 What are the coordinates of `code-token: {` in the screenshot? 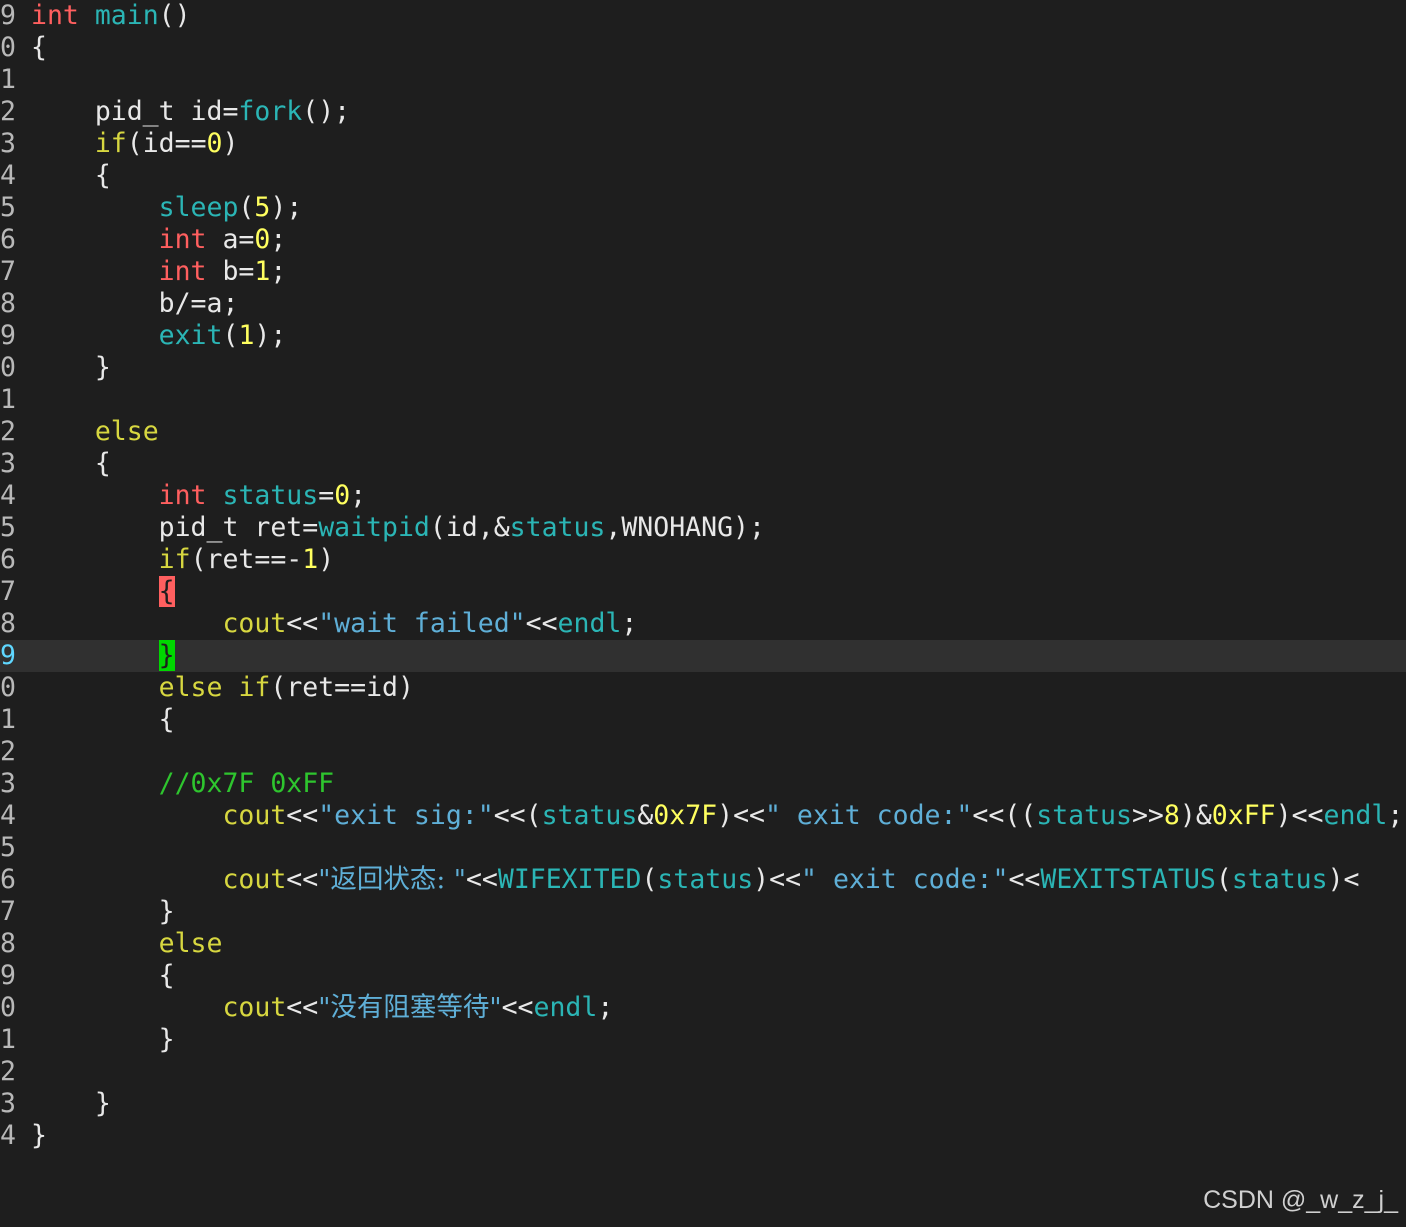 It's located at (71, 175).